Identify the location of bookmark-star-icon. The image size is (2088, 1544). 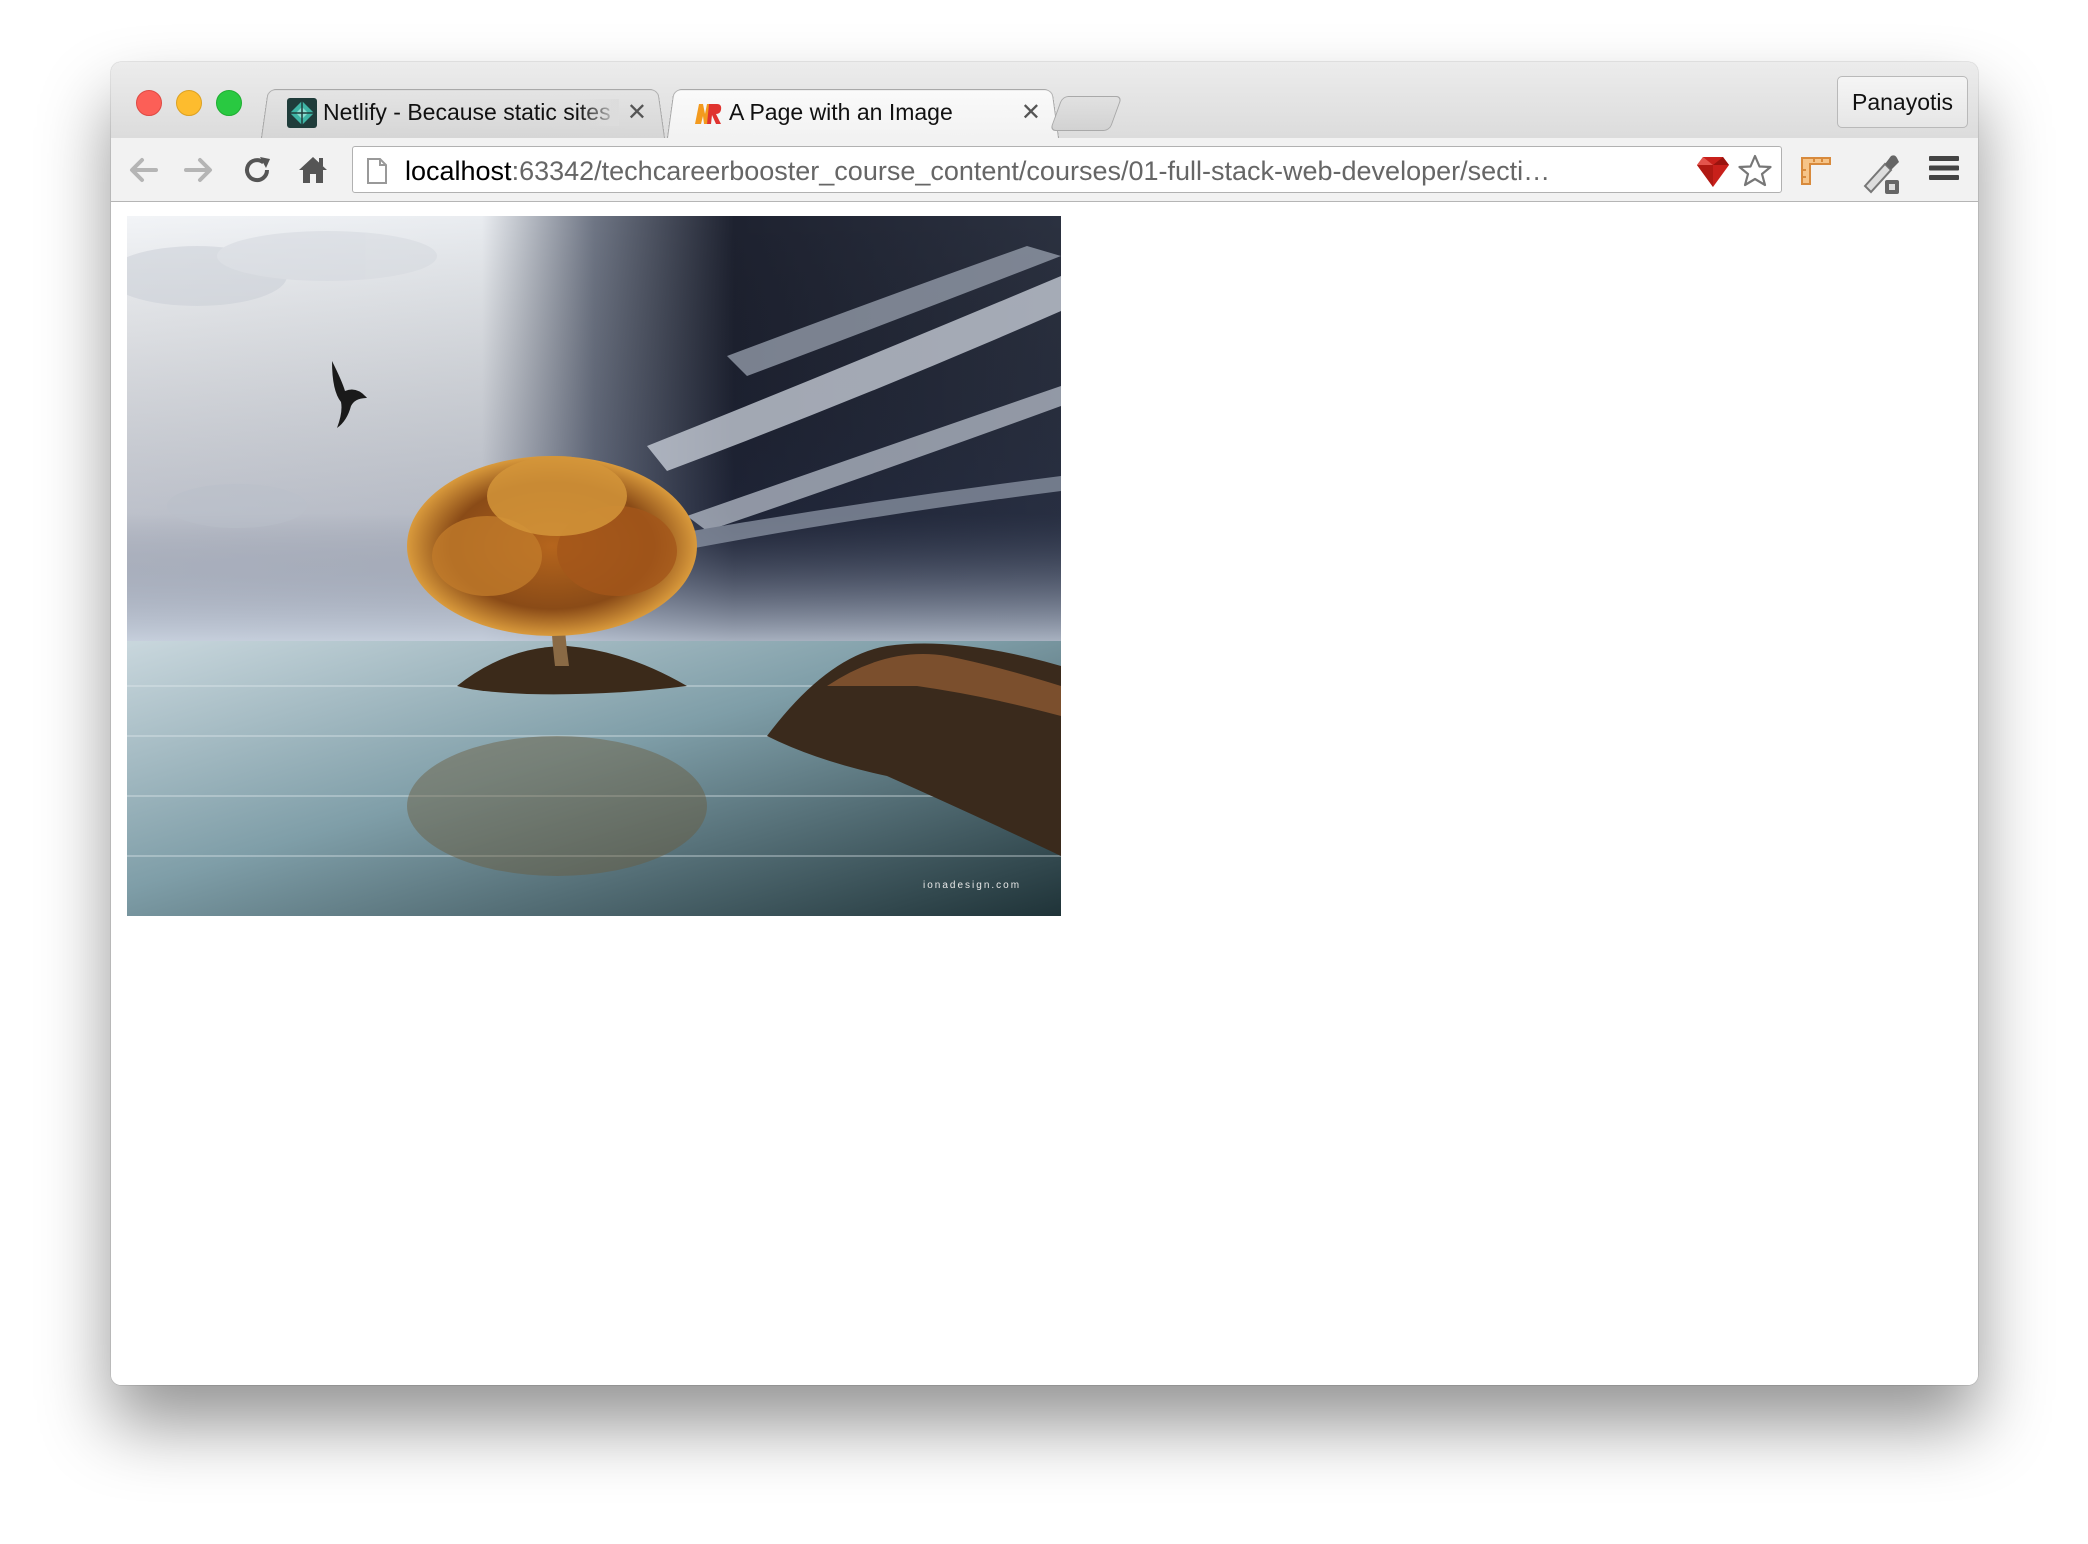
(1755, 171).